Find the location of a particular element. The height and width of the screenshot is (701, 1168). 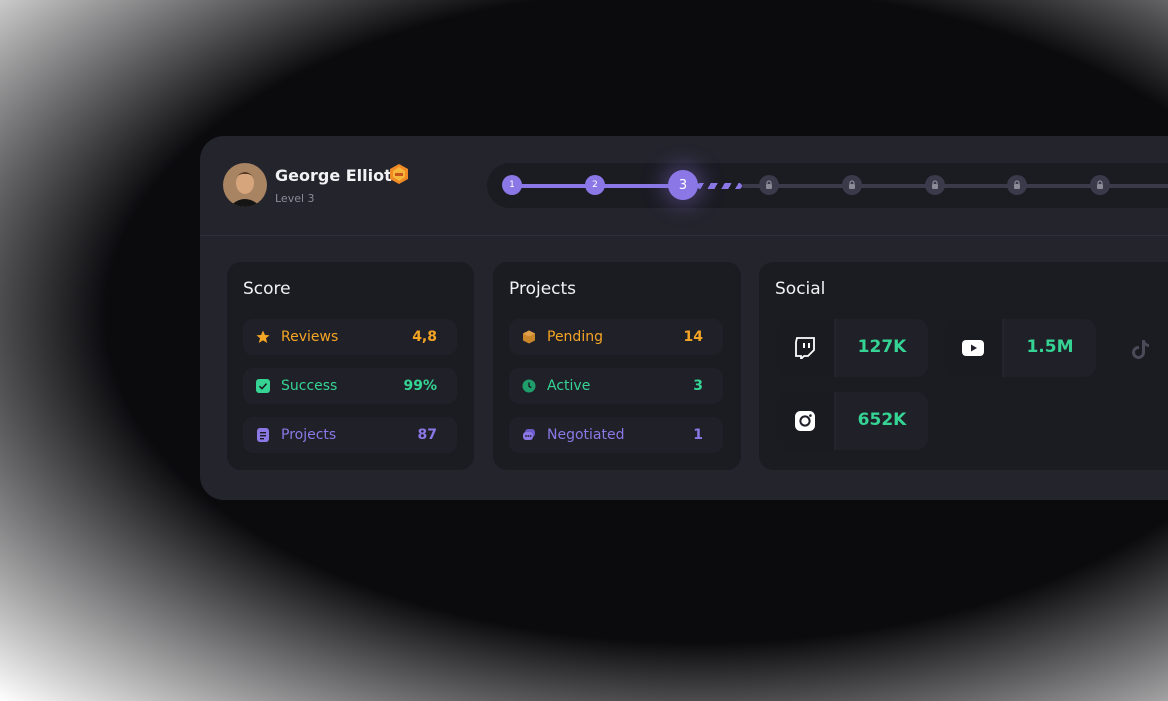

row-label: Negotiated is located at coordinates (586, 435).